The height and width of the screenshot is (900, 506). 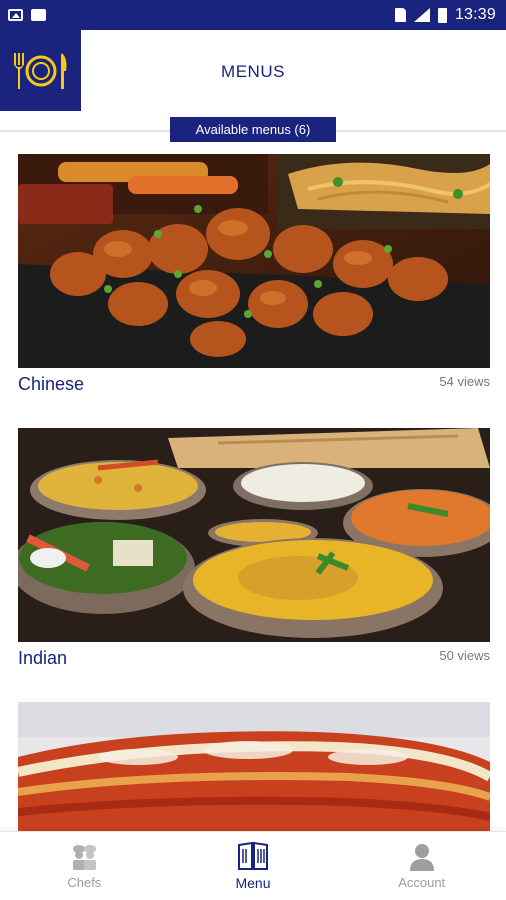 I want to click on menu-book-icon, so click(x=253, y=855).